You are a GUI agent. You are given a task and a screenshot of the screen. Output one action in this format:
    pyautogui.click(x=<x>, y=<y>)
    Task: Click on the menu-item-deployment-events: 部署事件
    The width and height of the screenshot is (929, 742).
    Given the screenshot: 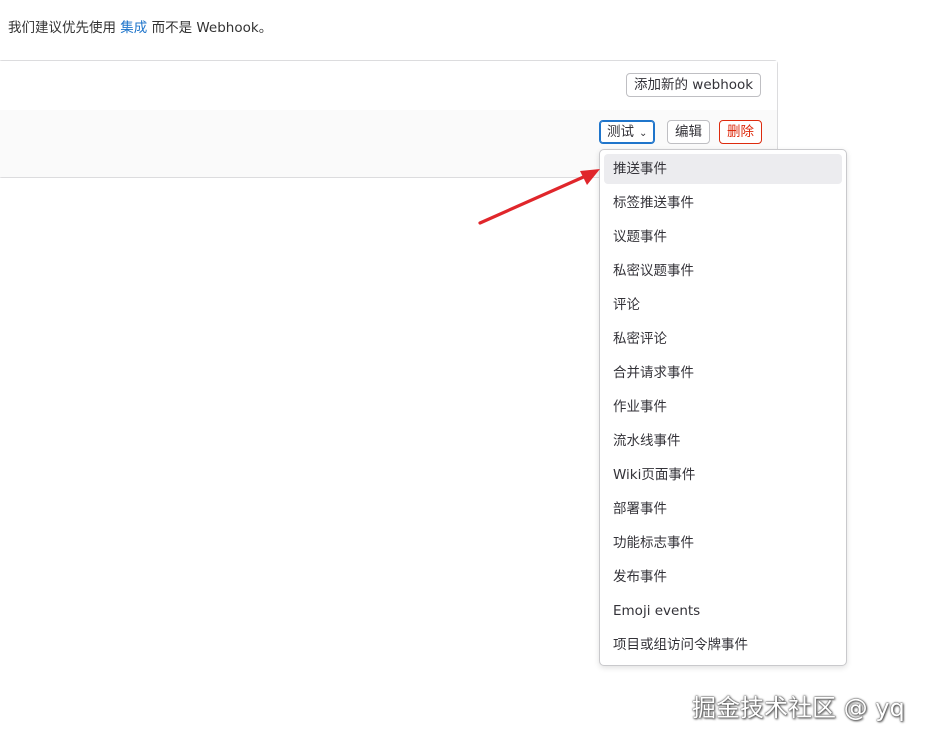 What is the action you would take?
    pyautogui.click(x=723, y=509)
    